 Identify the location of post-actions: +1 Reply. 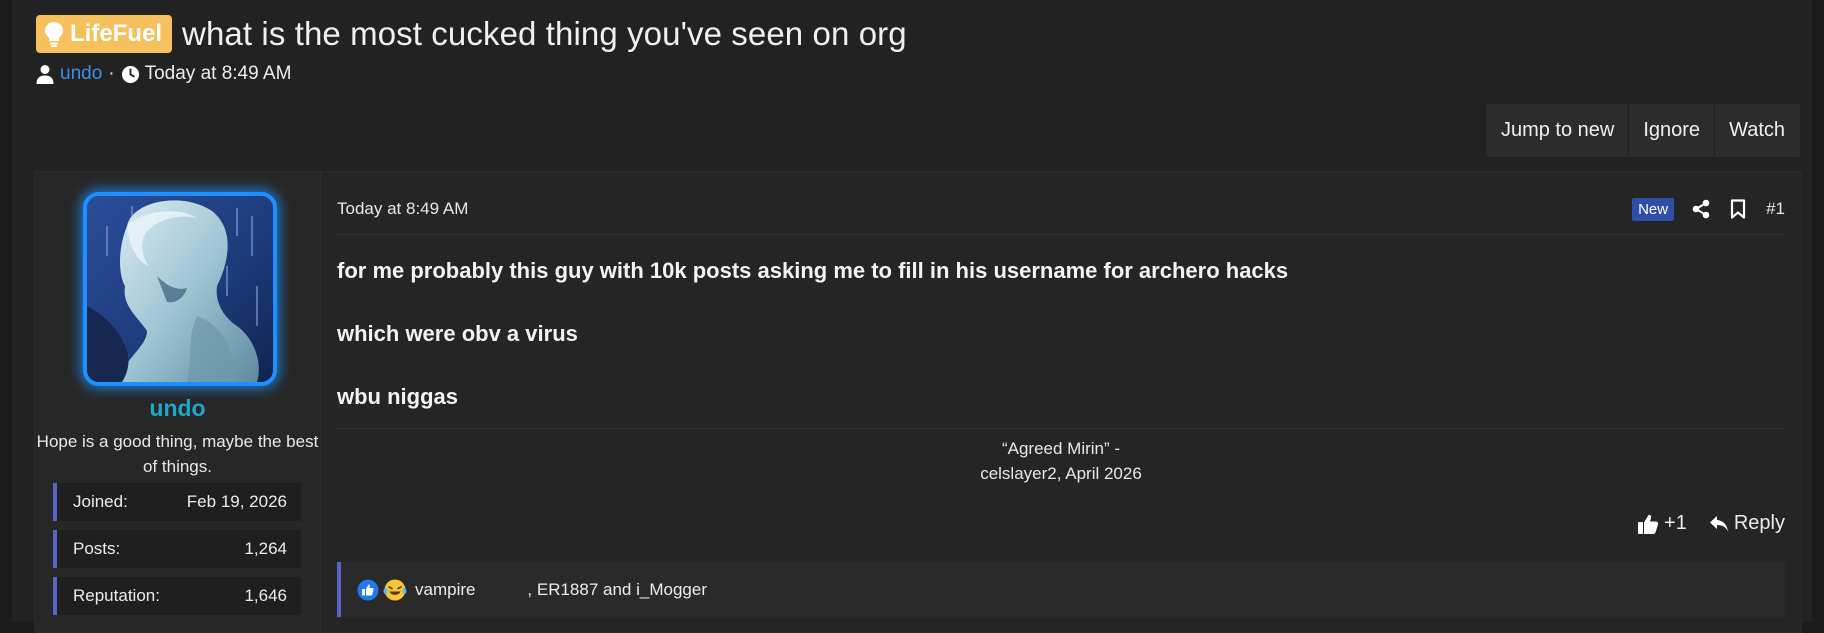
(1700, 523).